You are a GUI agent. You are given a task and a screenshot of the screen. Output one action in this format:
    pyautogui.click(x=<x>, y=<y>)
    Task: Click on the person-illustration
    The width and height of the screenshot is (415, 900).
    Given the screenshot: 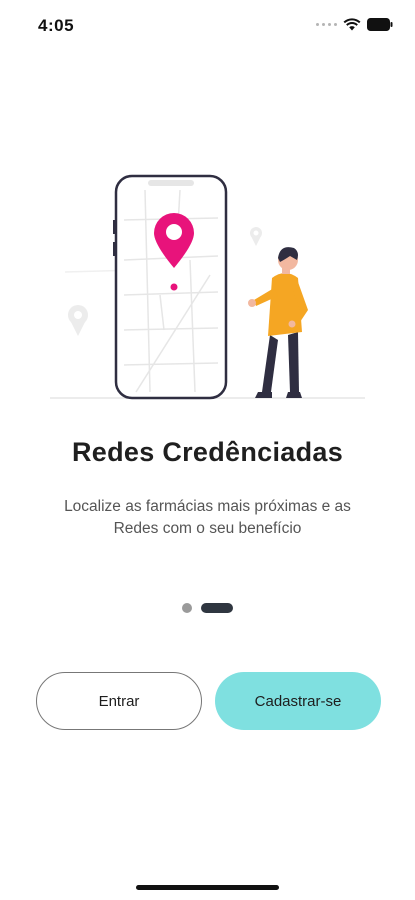 What is the action you would take?
    pyautogui.click(x=278, y=322)
    